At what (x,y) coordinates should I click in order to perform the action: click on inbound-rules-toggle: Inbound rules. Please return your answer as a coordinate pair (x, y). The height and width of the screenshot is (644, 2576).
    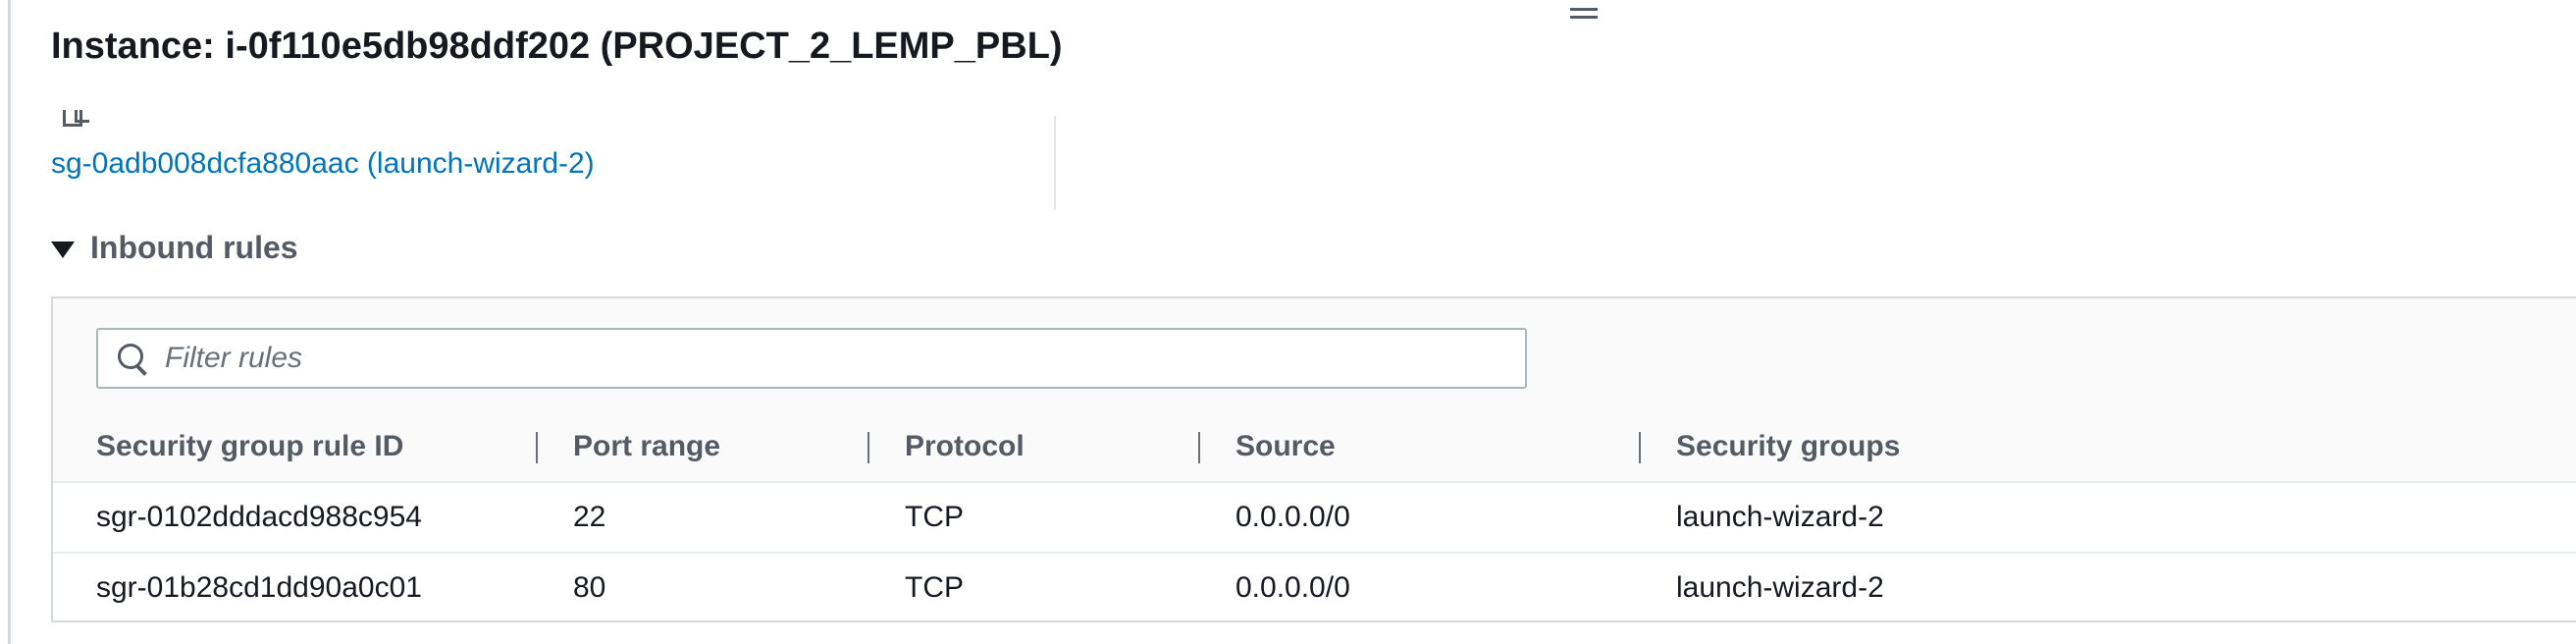
    Looking at the image, I should click on (174, 248).